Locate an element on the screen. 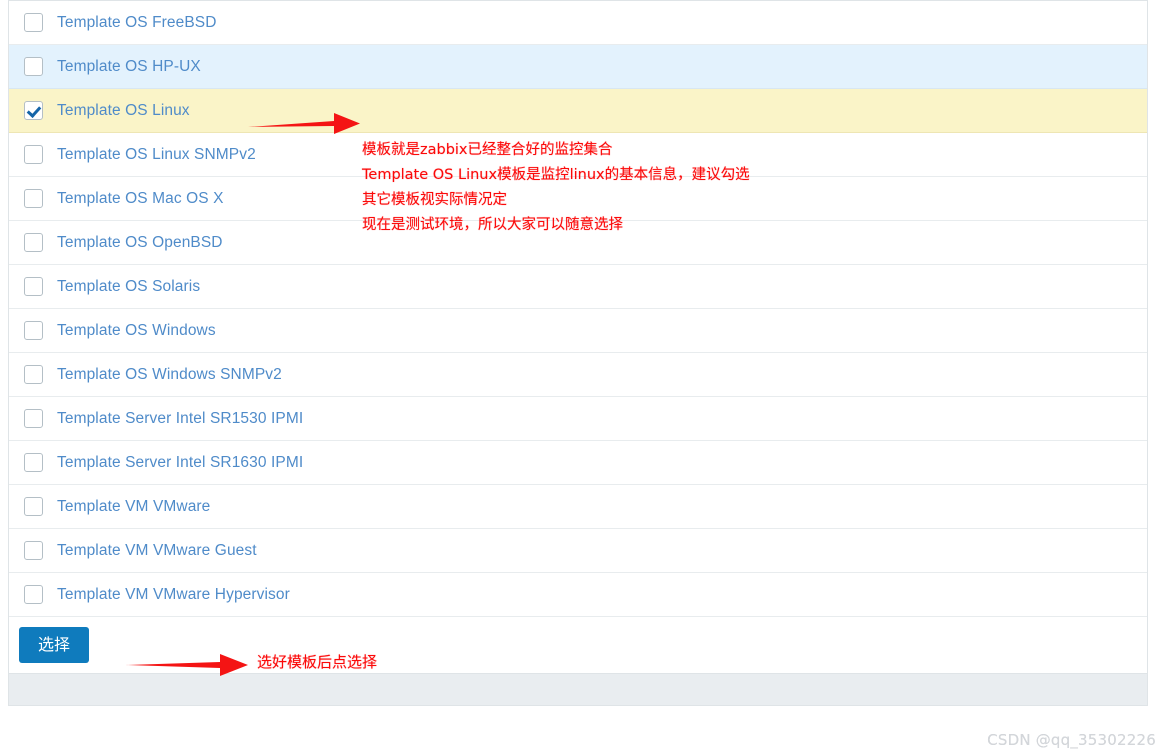 The height and width of the screenshot is (755, 1164). template-name-link: Template OS Windows is located at coordinates (136, 331).